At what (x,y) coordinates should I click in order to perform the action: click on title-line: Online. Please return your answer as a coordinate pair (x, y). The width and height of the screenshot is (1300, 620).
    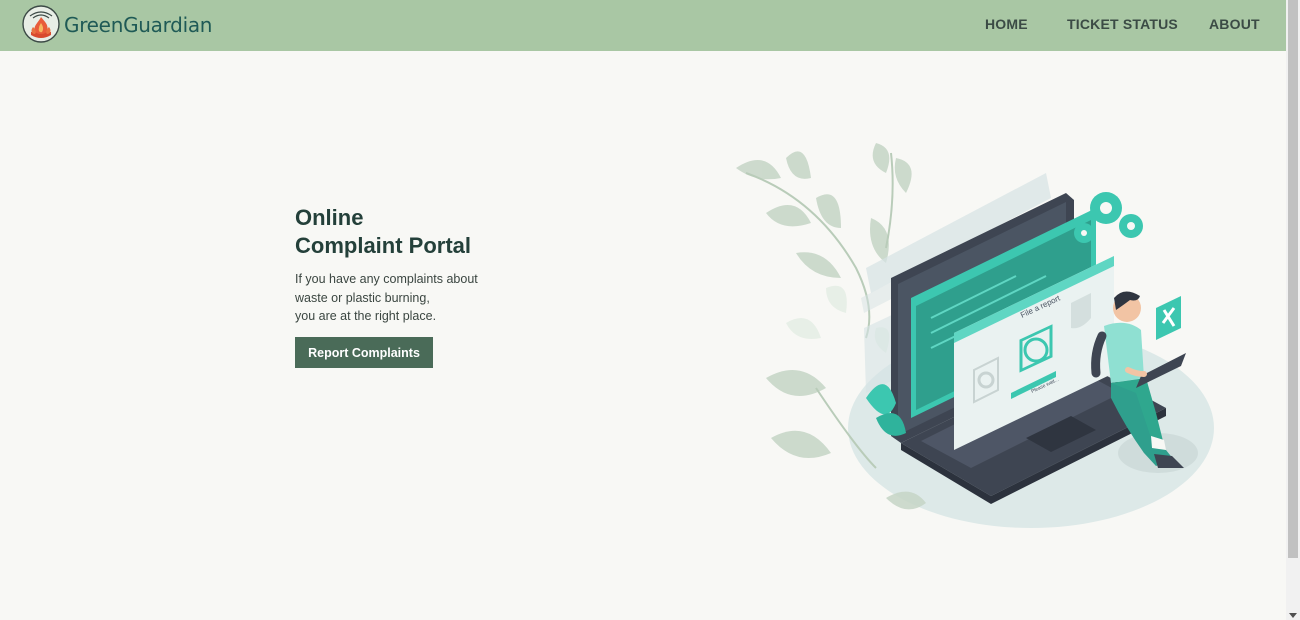
    Looking at the image, I should click on (329, 217).